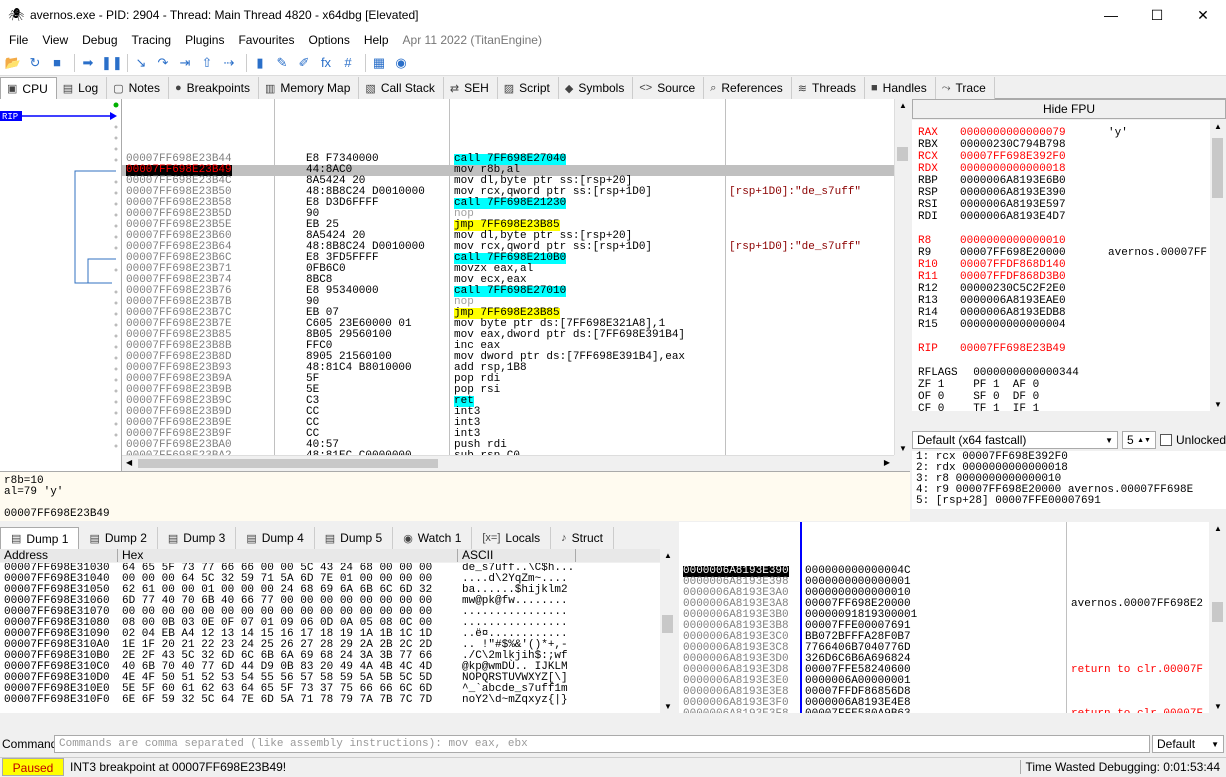  I want to click on pause-icon: ❚❚, so click(112, 63).